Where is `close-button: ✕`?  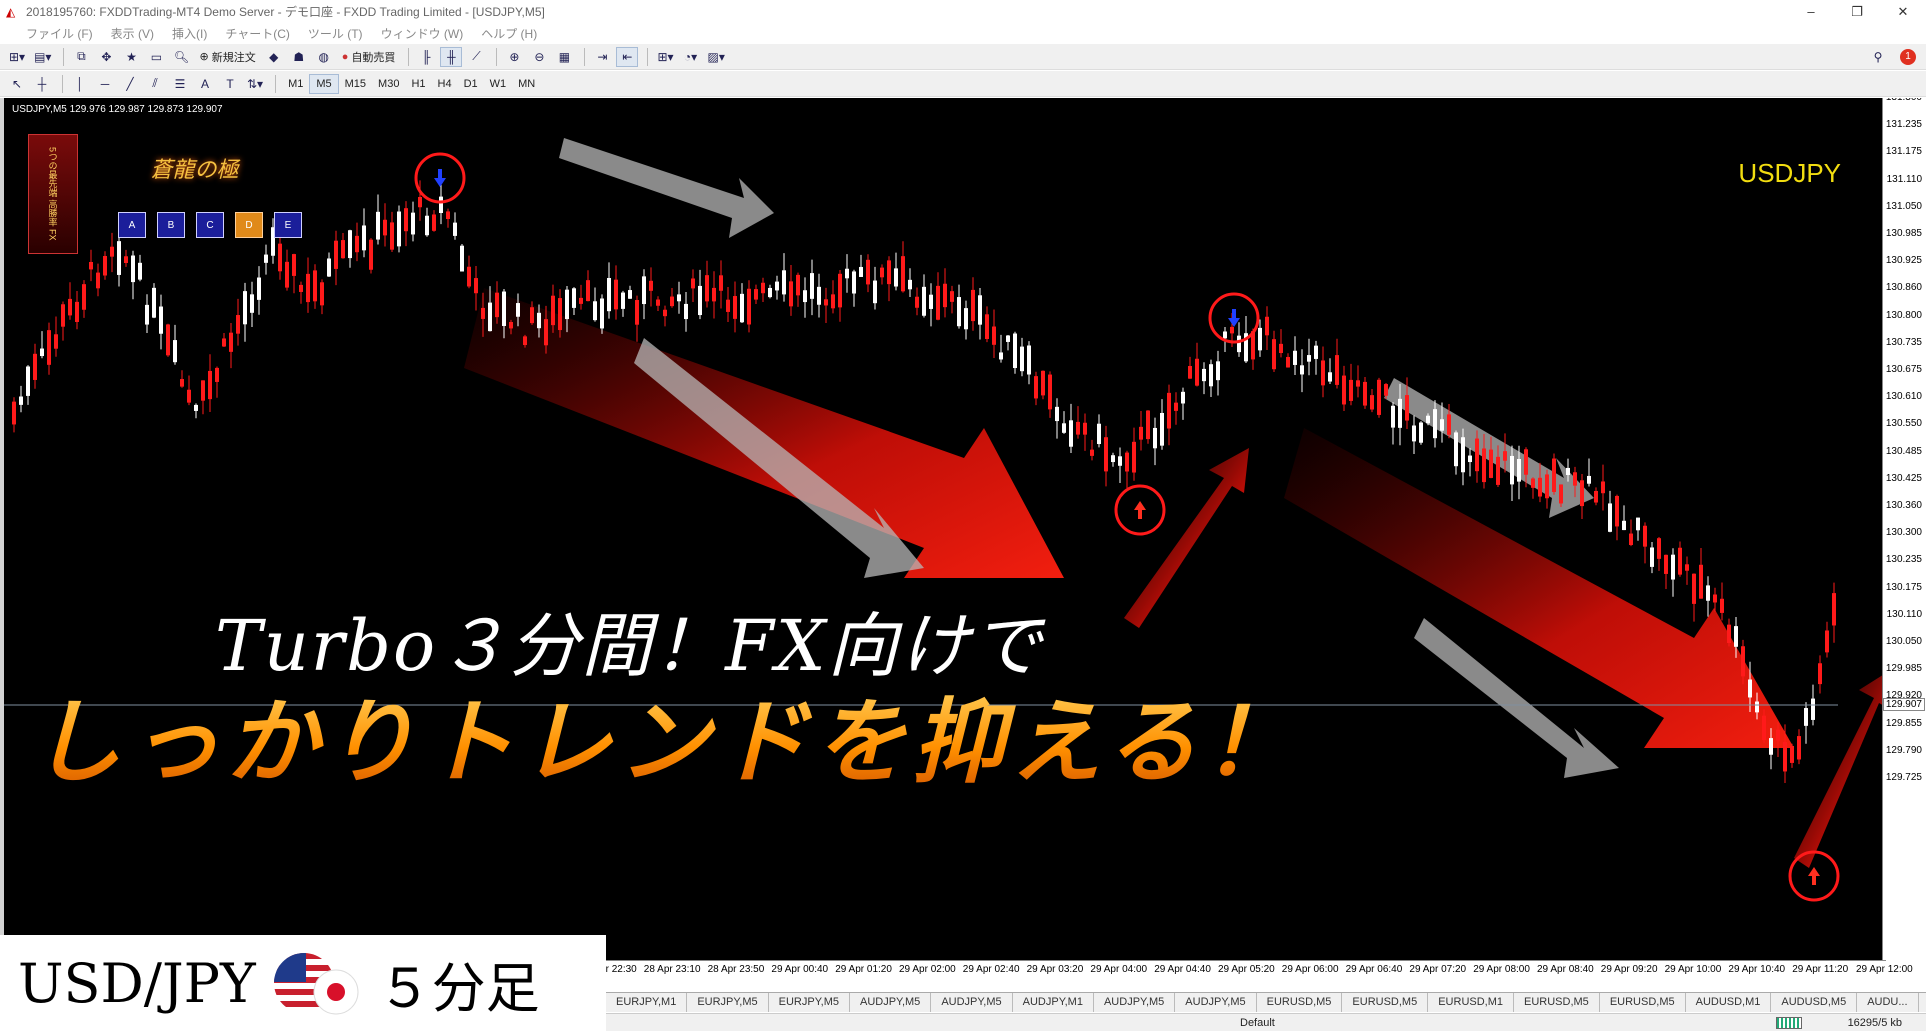 close-button: ✕ is located at coordinates (1903, 11).